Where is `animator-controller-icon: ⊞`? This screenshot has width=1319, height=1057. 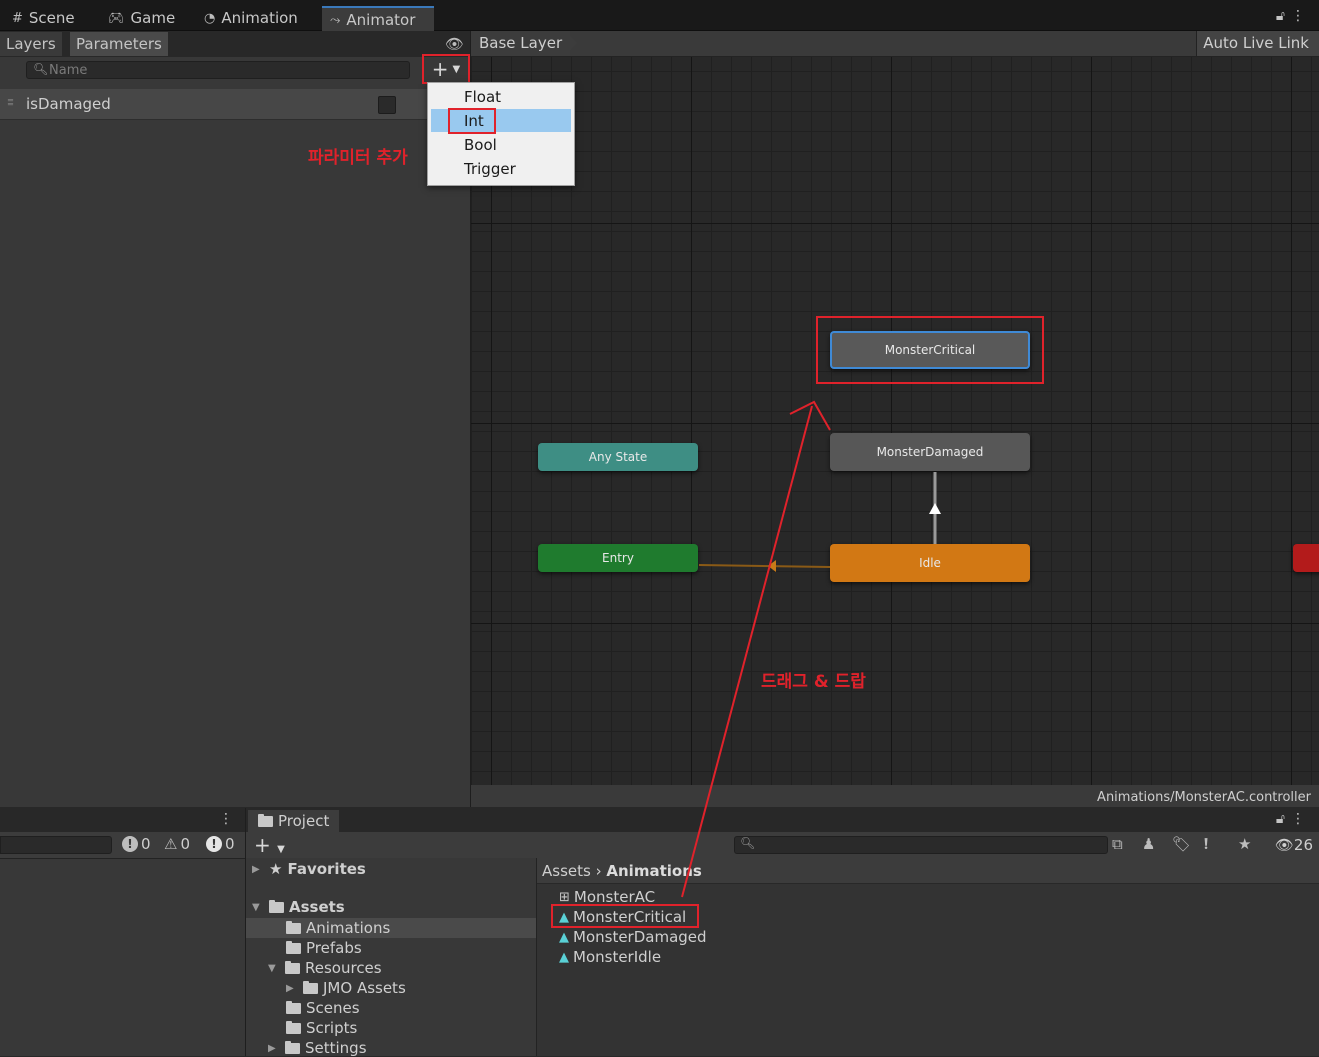
animator-controller-icon: ⊞ is located at coordinates (564, 897).